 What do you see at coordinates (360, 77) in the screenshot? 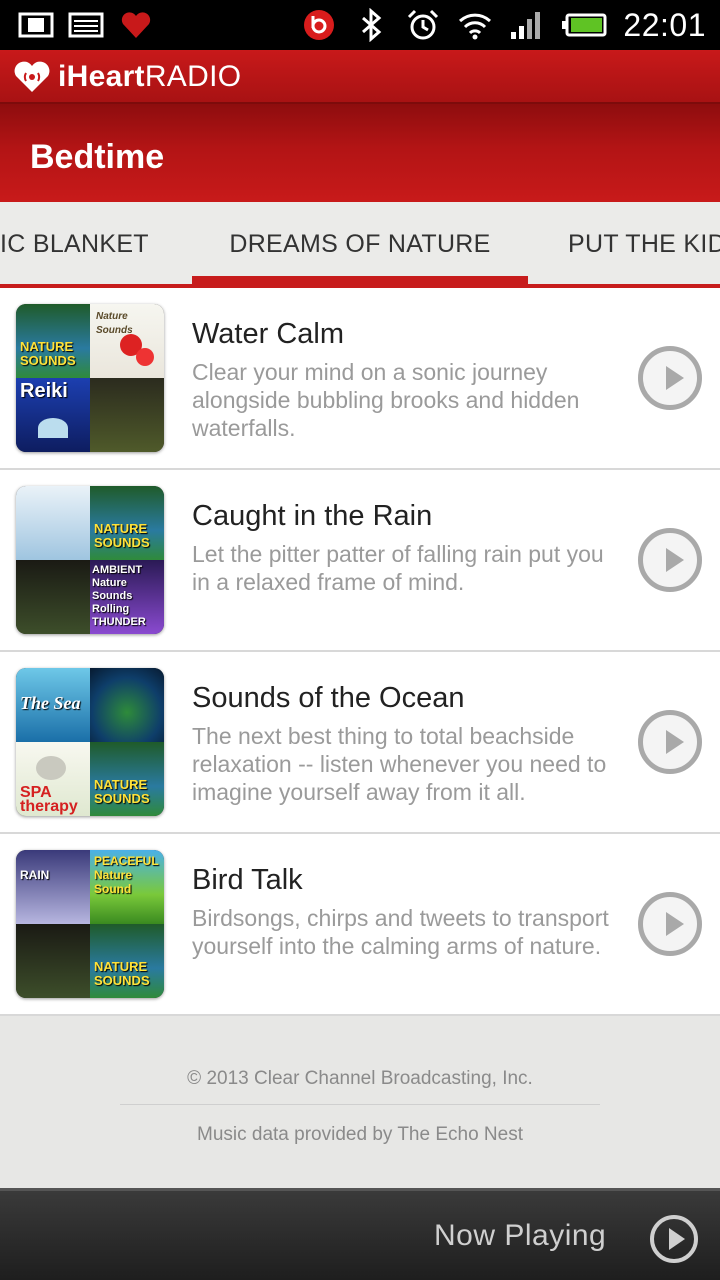
I see `app-bar: iHeartRADIO` at bounding box center [360, 77].